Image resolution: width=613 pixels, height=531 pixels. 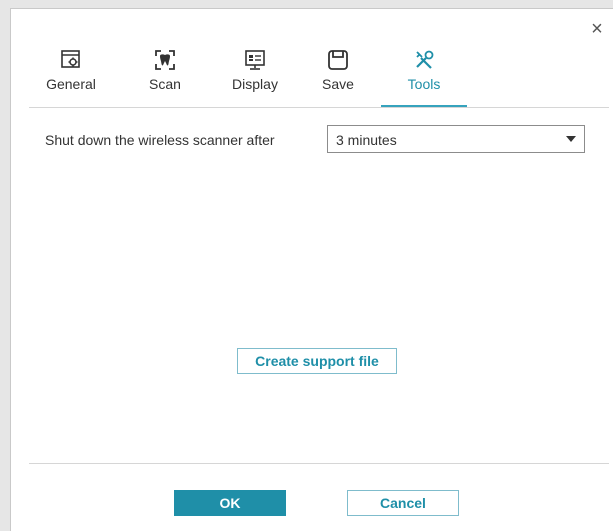 I want to click on tab-bar: General Scan Display Save Tools, so click(x=319, y=75).